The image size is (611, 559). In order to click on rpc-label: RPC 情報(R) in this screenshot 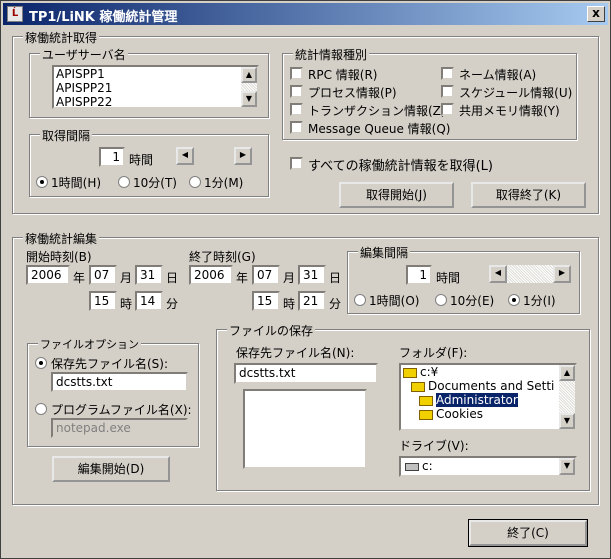, I will do `click(342, 74)`.